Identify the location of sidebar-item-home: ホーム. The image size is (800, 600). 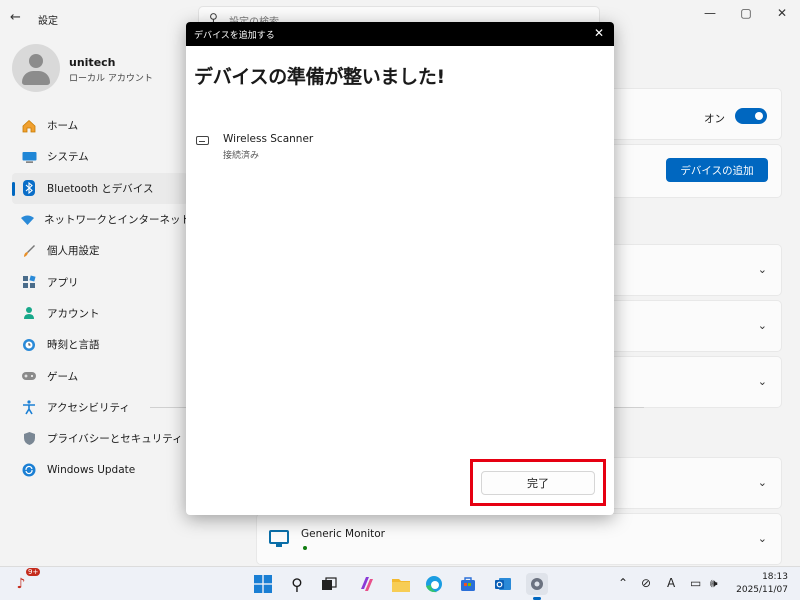
(100, 125).